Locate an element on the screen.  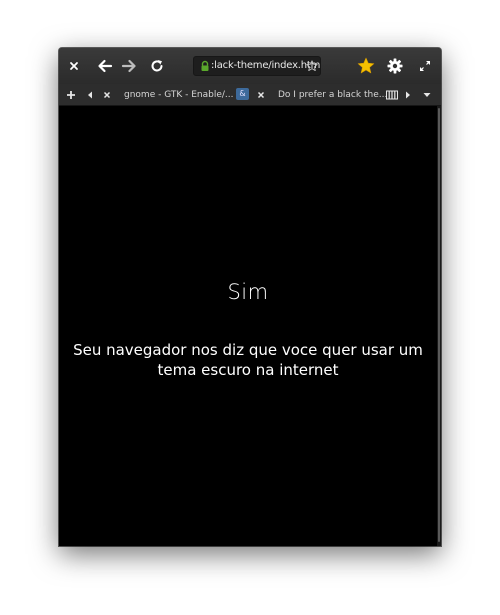
header-bar: :lack-theme/index.html is located at coordinates (250, 66).